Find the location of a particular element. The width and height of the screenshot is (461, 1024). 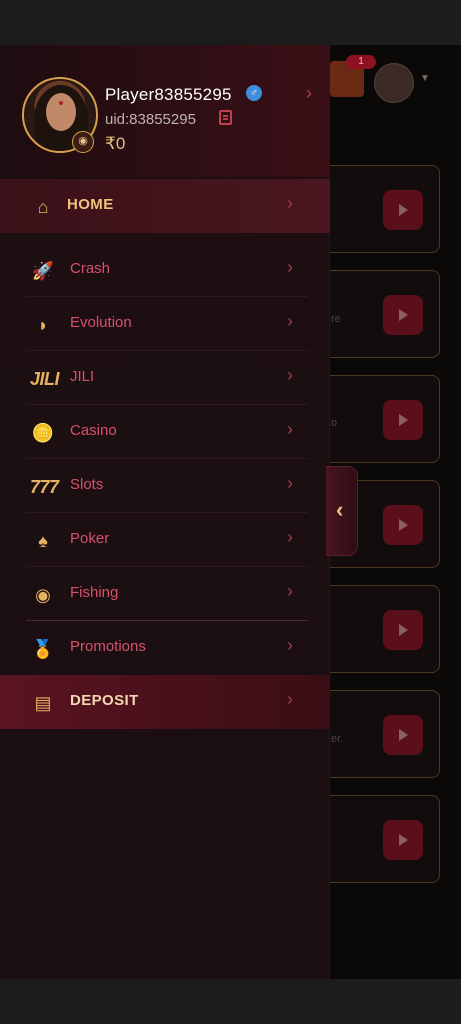

balance: ₹0 is located at coordinates (115, 143).